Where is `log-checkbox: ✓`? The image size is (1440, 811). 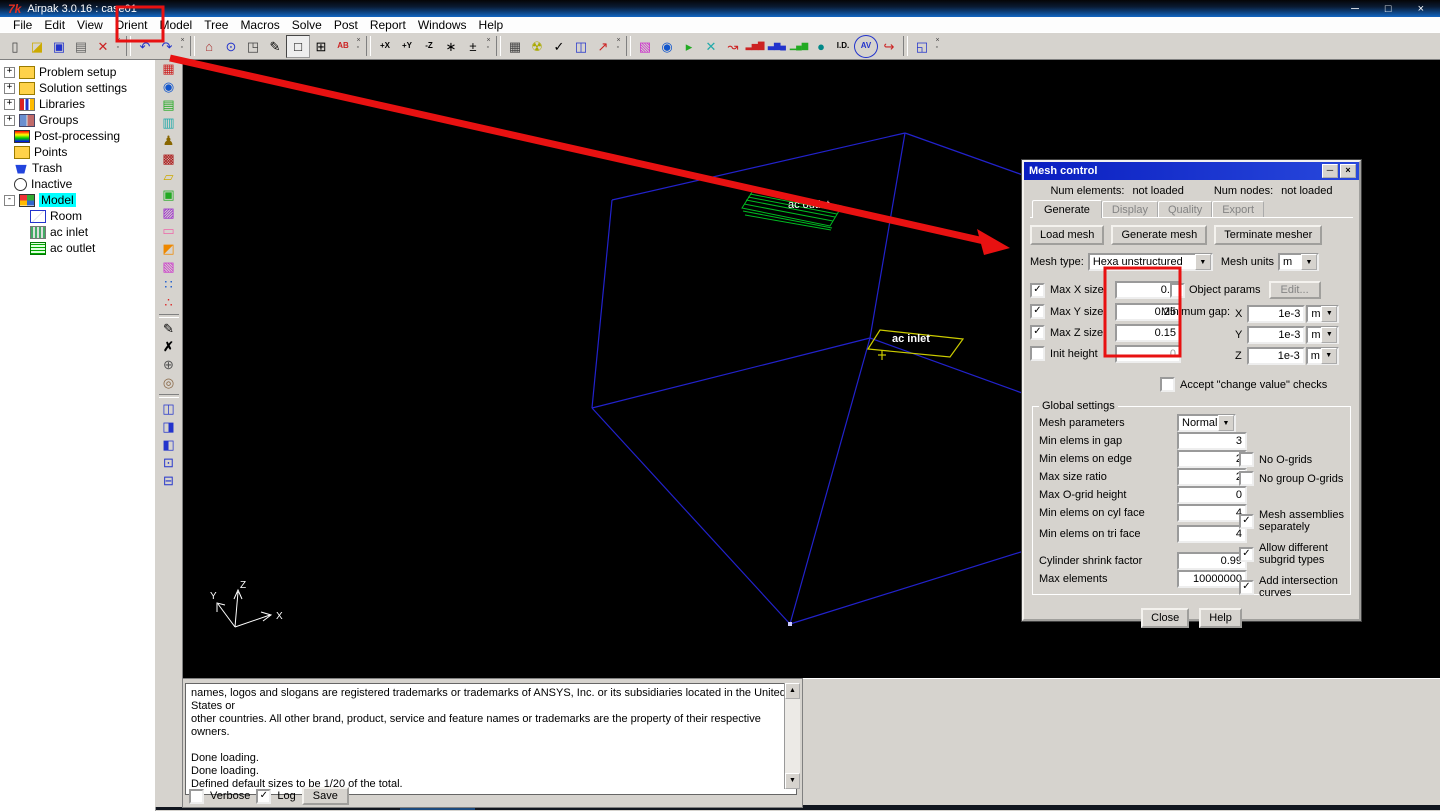 log-checkbox: ✓ is located at coordinates (264, 796).